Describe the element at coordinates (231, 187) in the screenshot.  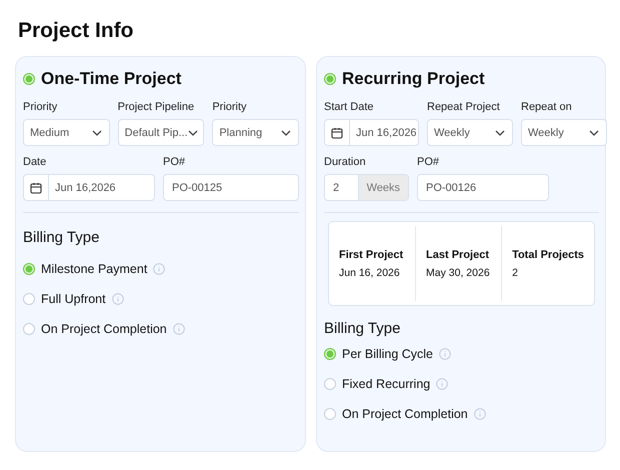
I see `input-field: PO-00125` at that location.